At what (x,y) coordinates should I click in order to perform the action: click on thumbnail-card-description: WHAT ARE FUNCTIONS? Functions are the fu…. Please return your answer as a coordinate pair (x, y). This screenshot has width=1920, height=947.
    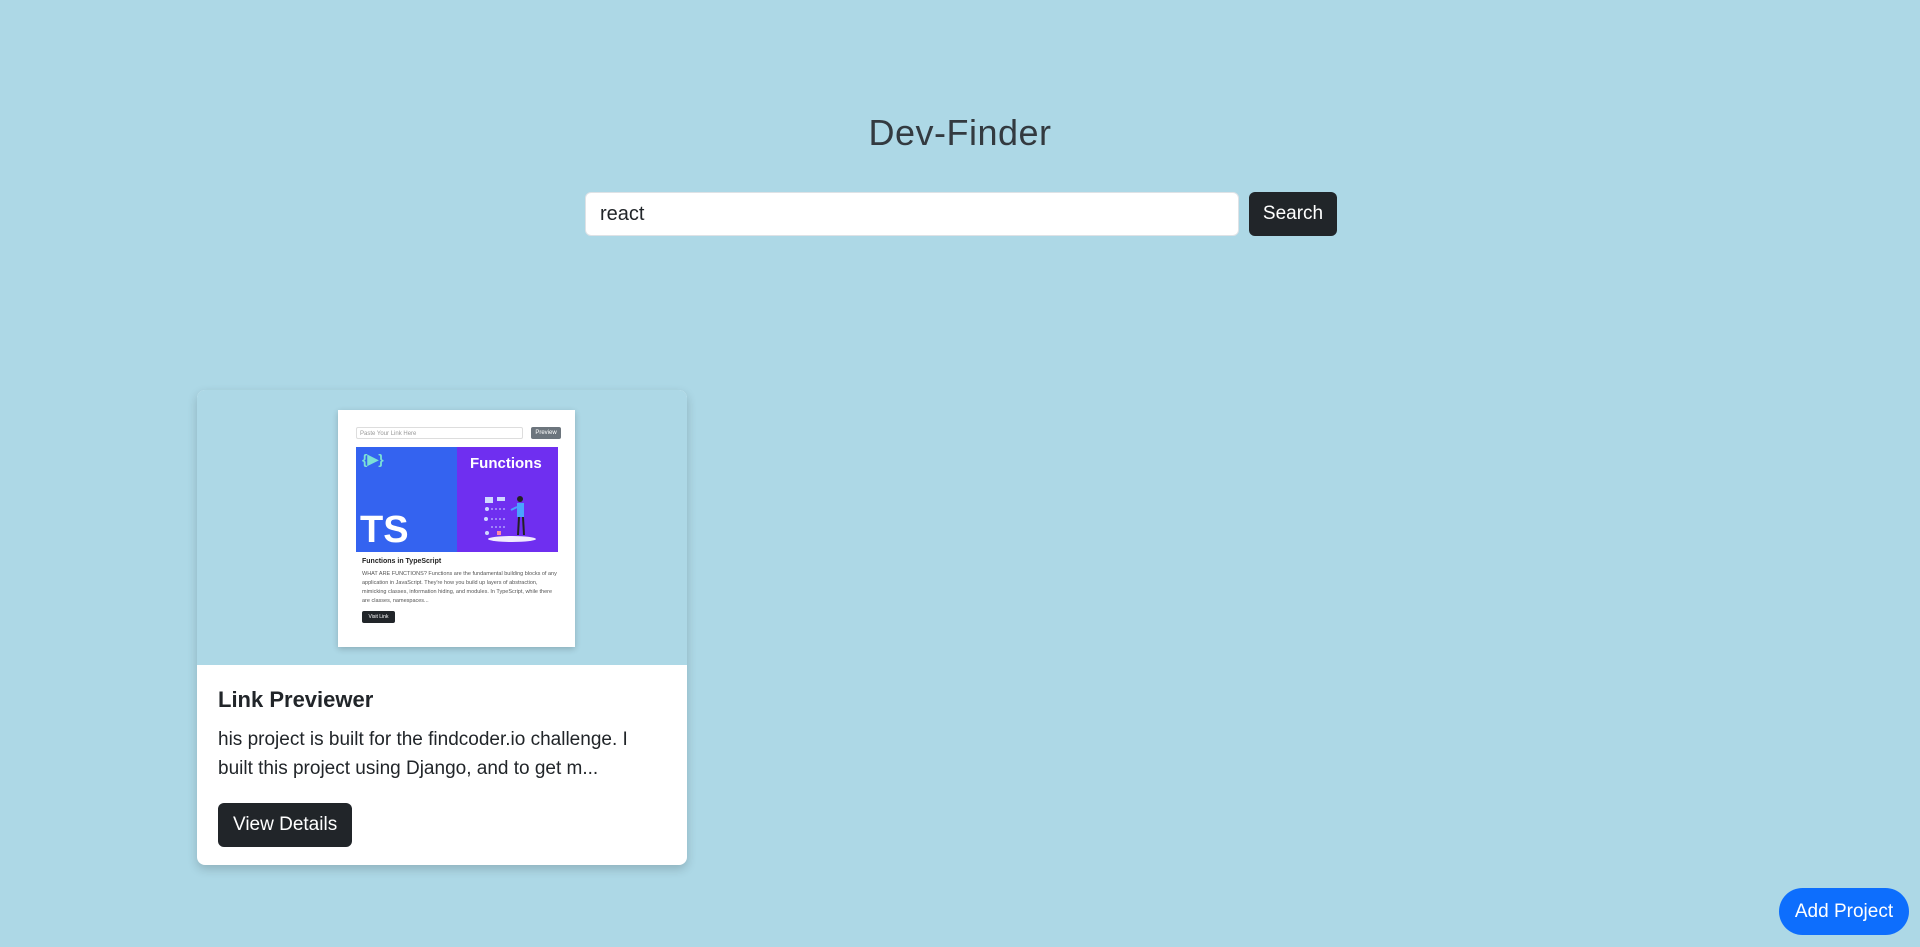
    Looking at the image, I should click on (459, 587).